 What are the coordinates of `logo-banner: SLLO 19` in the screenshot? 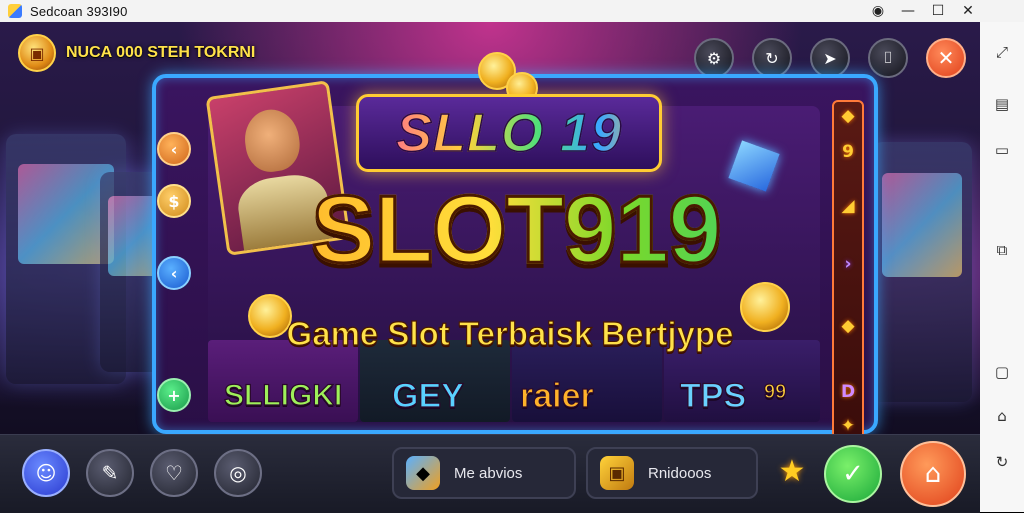 It's located at (509, 133).